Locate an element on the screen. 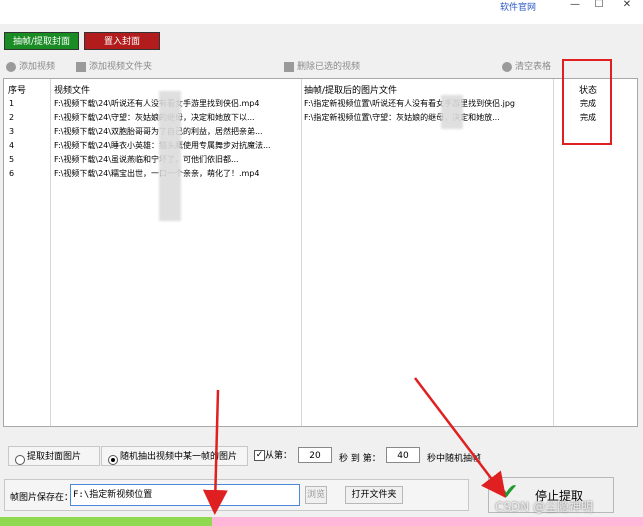 The width and height of the screenshot is (643, 526). arrow-to-stop-button is located at coordinates (460, 437).